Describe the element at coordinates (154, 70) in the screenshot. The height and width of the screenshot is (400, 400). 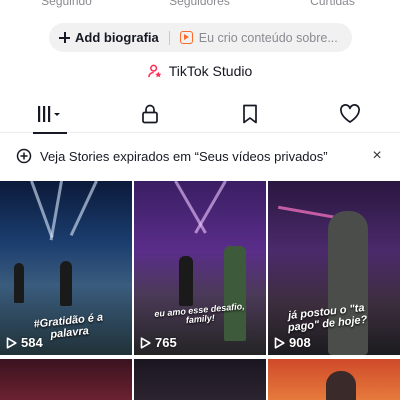
I see `studio-person-icon` at that location.